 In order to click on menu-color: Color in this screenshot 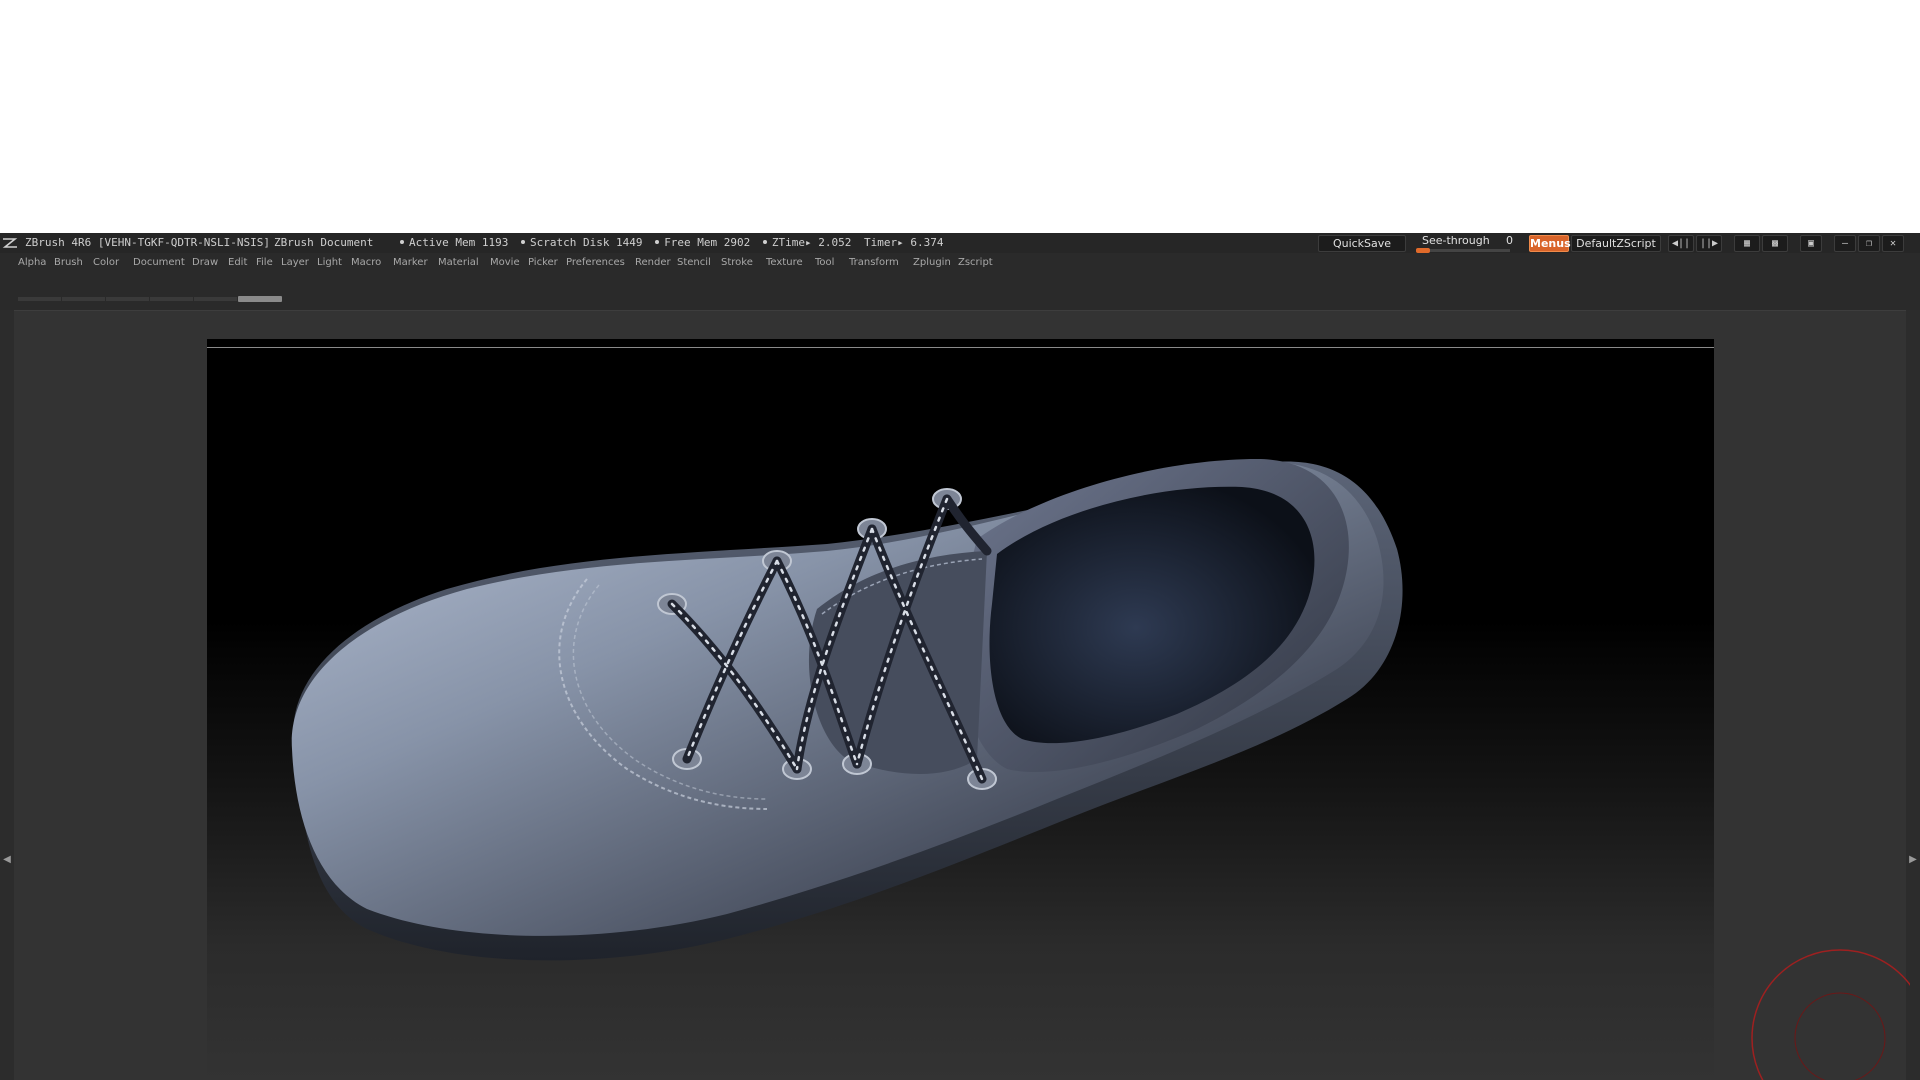, I will do `click(106, 263)`.